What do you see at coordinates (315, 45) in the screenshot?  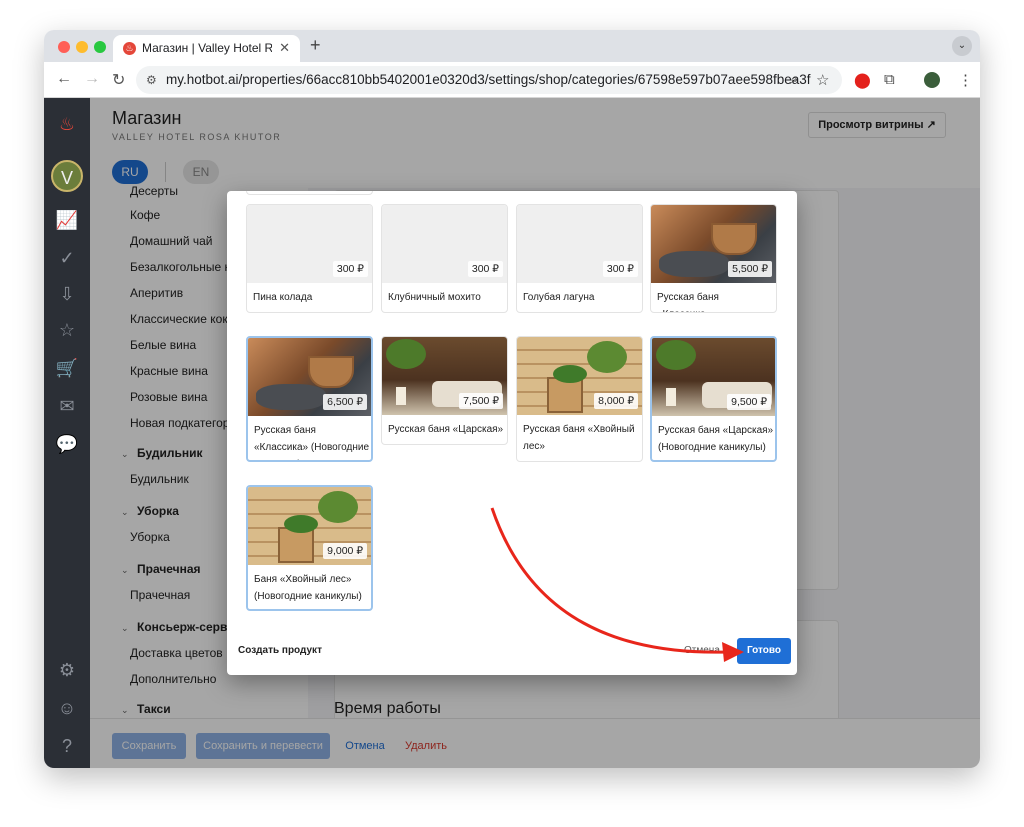 I see `new-tab-icon: +` at bounding box center [315, 45].